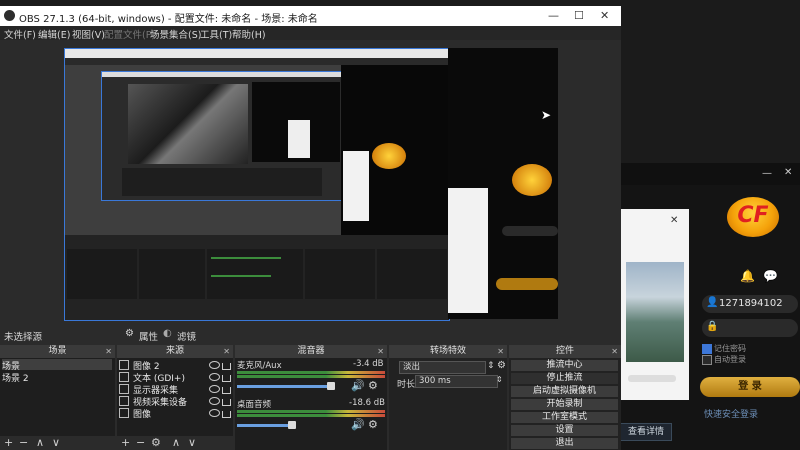 Image resolution: width=800 pixels, height=450 pixels. What do you see at coordinates (57, 365) in the screenshot?
I see `scene-item: 场景` at bounding box center [57, 365].